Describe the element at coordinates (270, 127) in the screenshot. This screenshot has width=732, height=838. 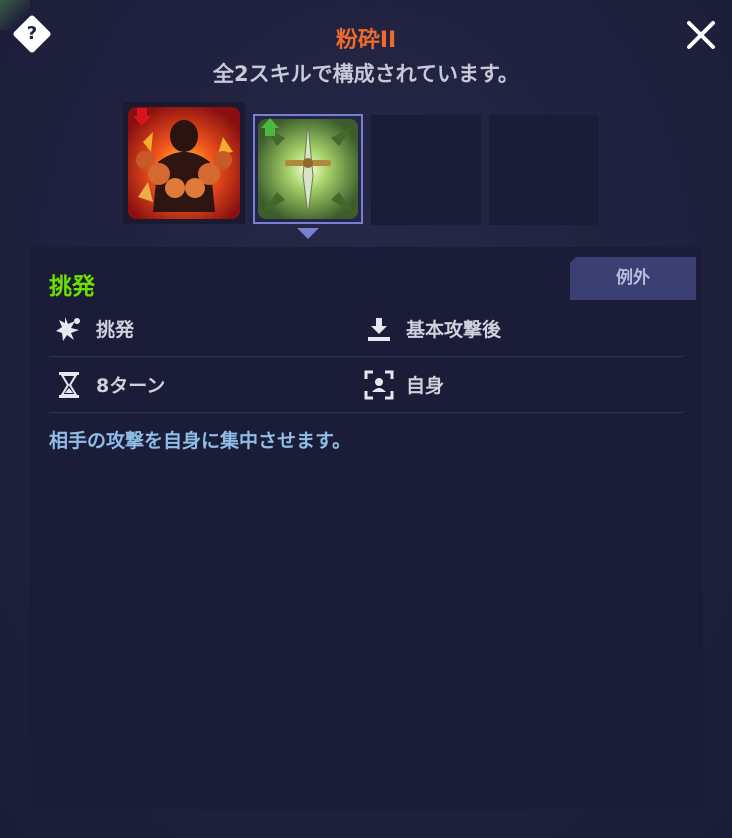
I see `buff-arrow-icon` at that location.